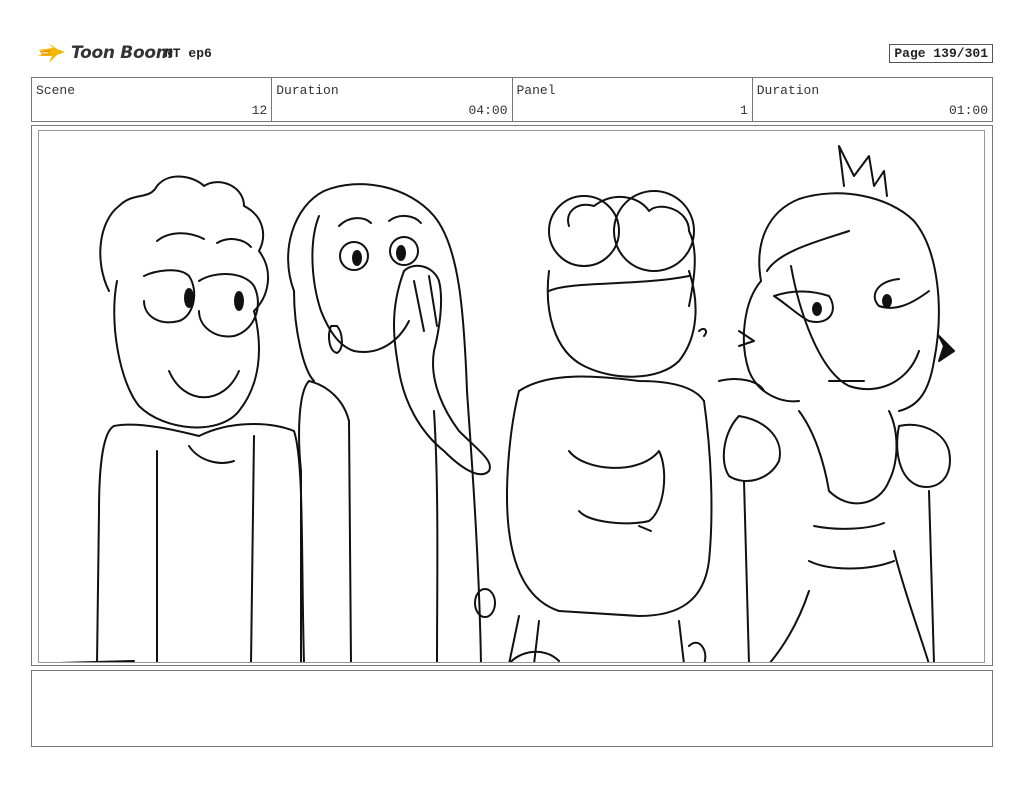  What do you see at coordinates (488, 110) in the screenshot?
I see `scene-duration-value: 04:00` at bounding box center [488, 110].